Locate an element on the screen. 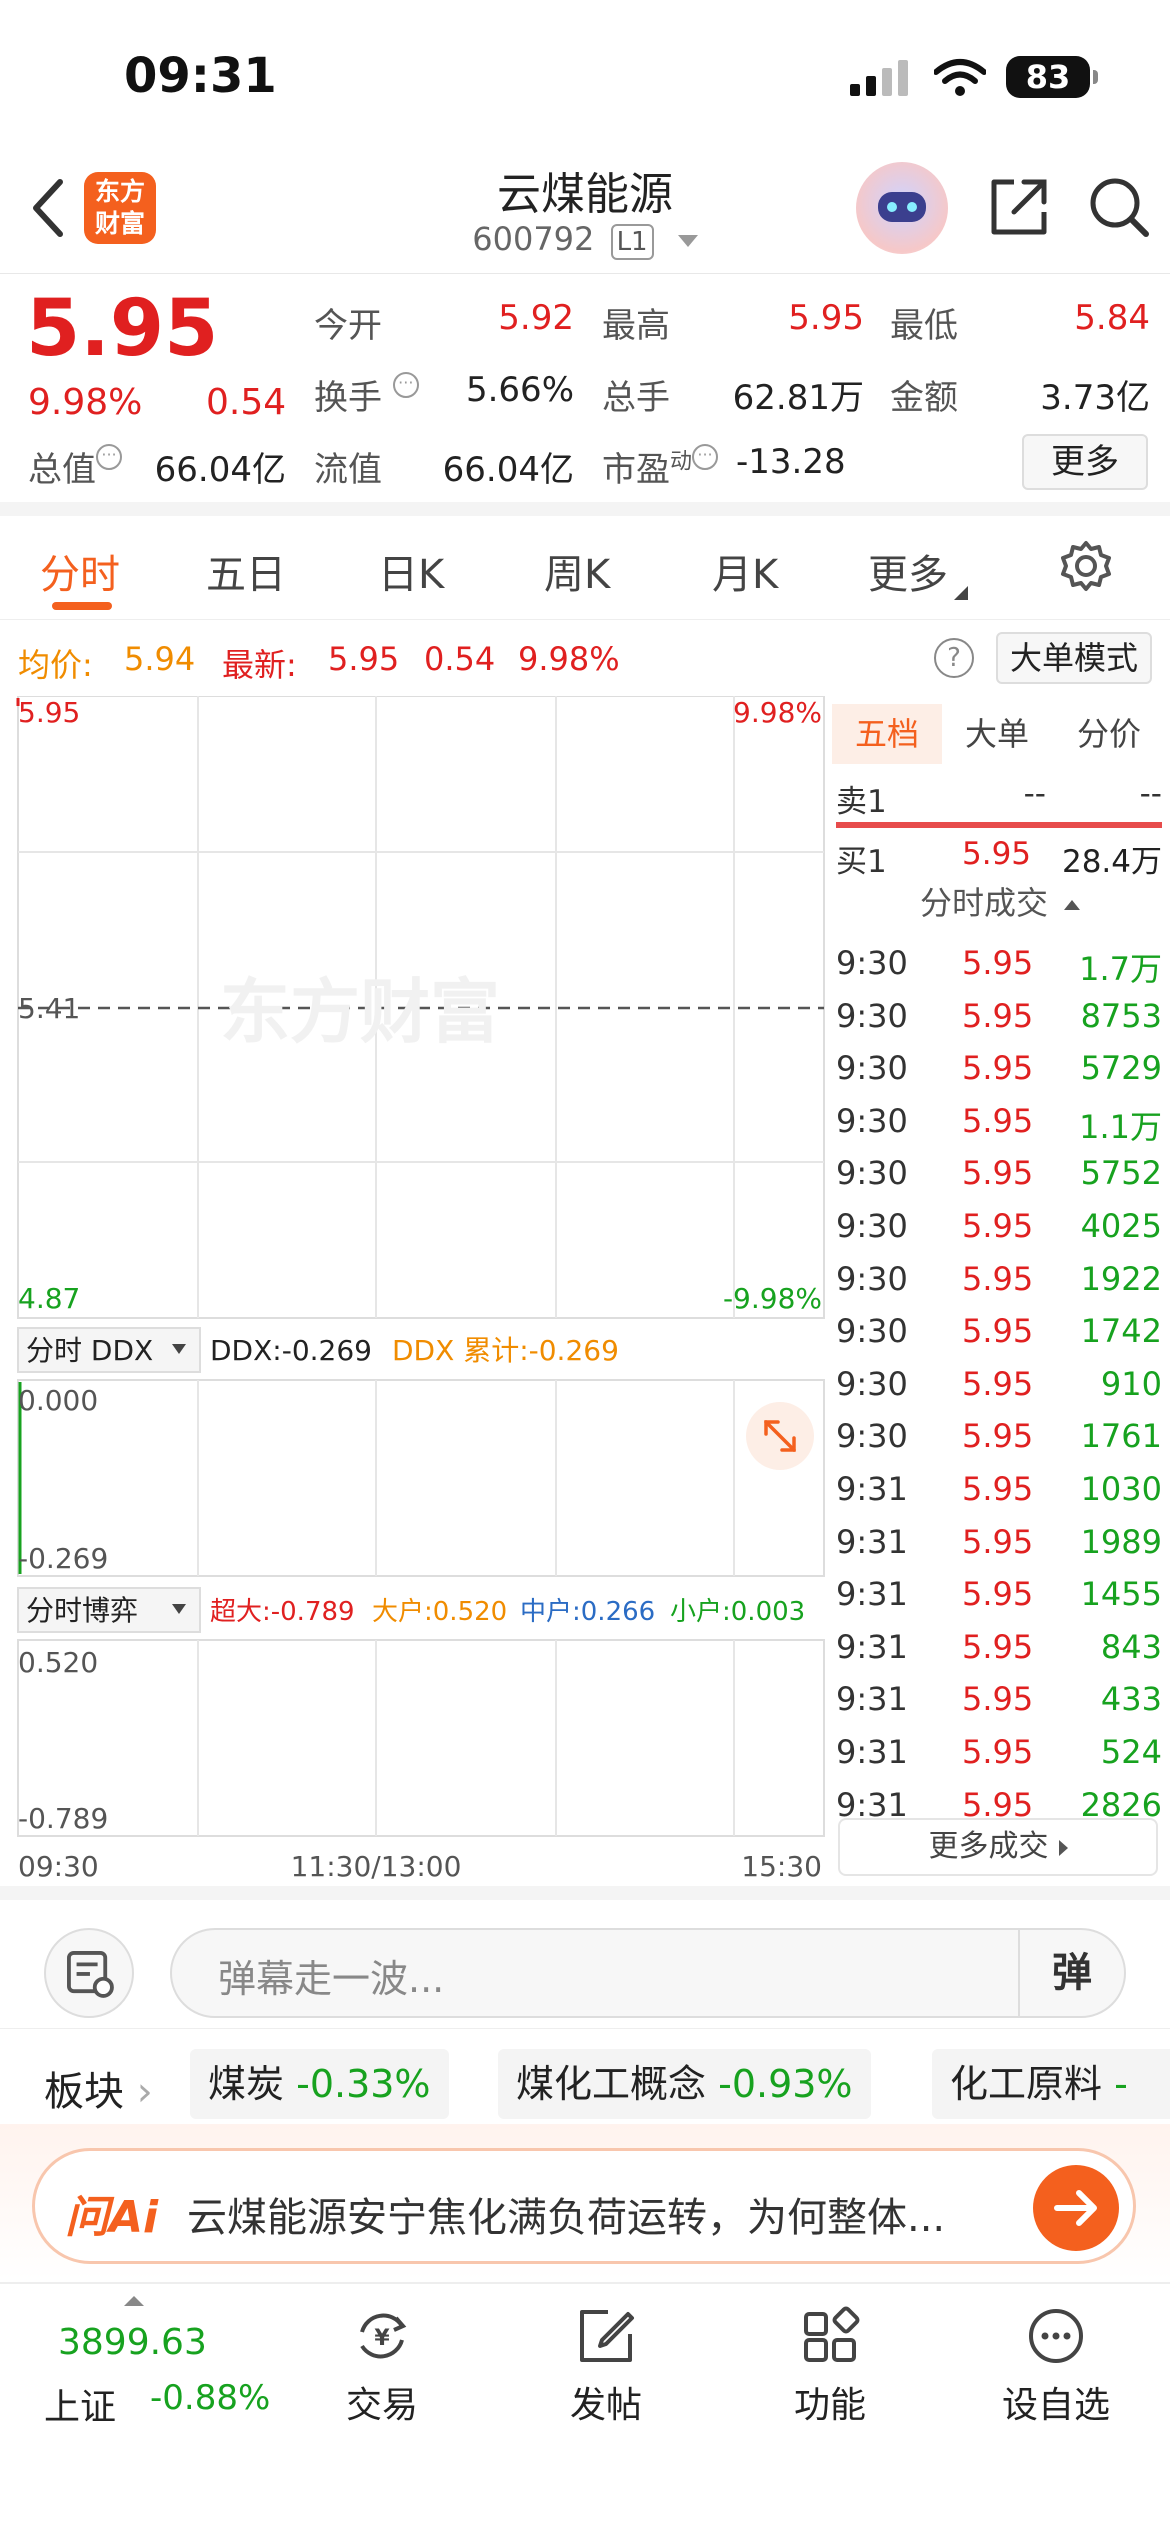  trade-volume: 1761 is located at coordinates (1121, 1436).